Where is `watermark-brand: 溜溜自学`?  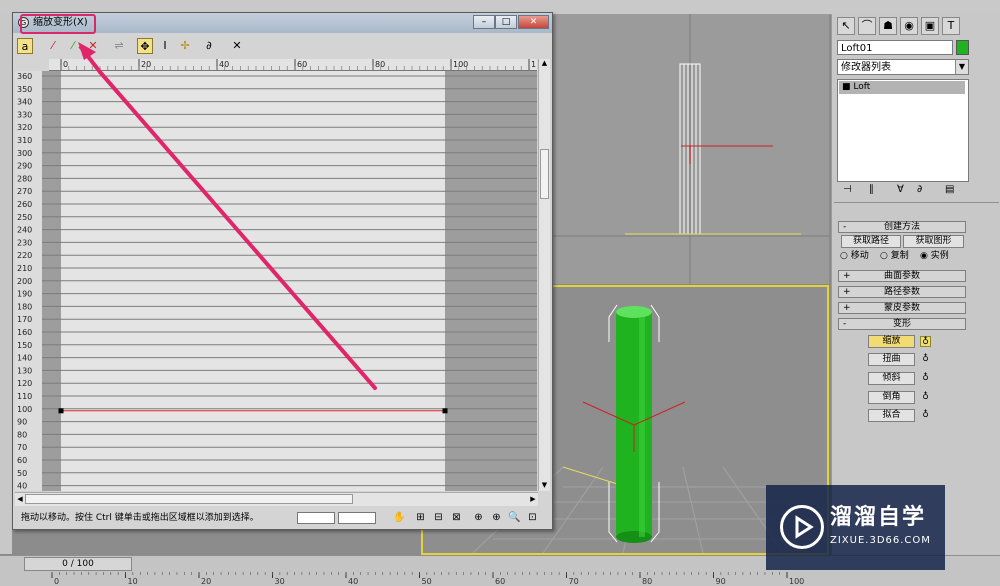 watermark-brand: 溜溜自学 is located at coordinates (878, 517).